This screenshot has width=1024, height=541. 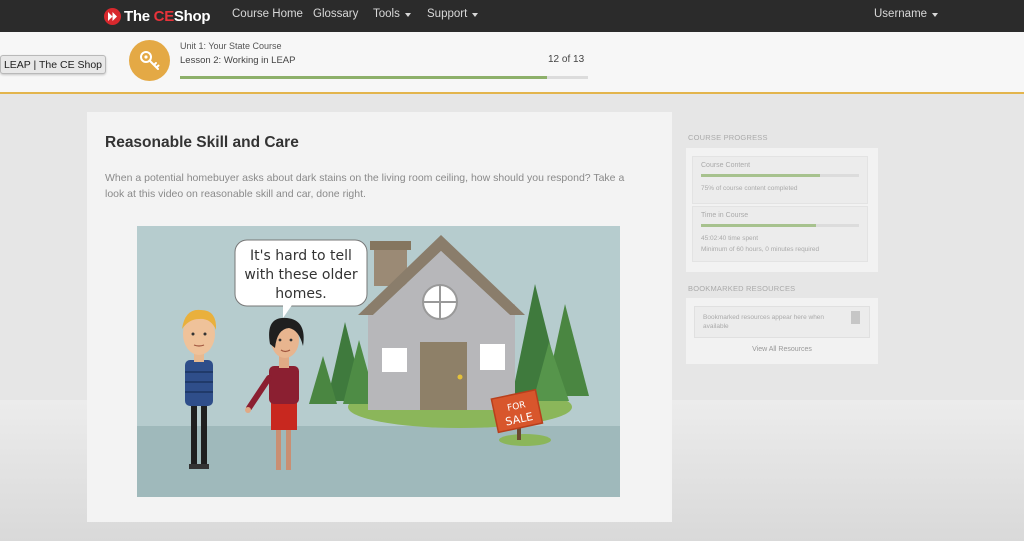 I want to click on speech-line-2: with these older, so click(x=300, y=275).